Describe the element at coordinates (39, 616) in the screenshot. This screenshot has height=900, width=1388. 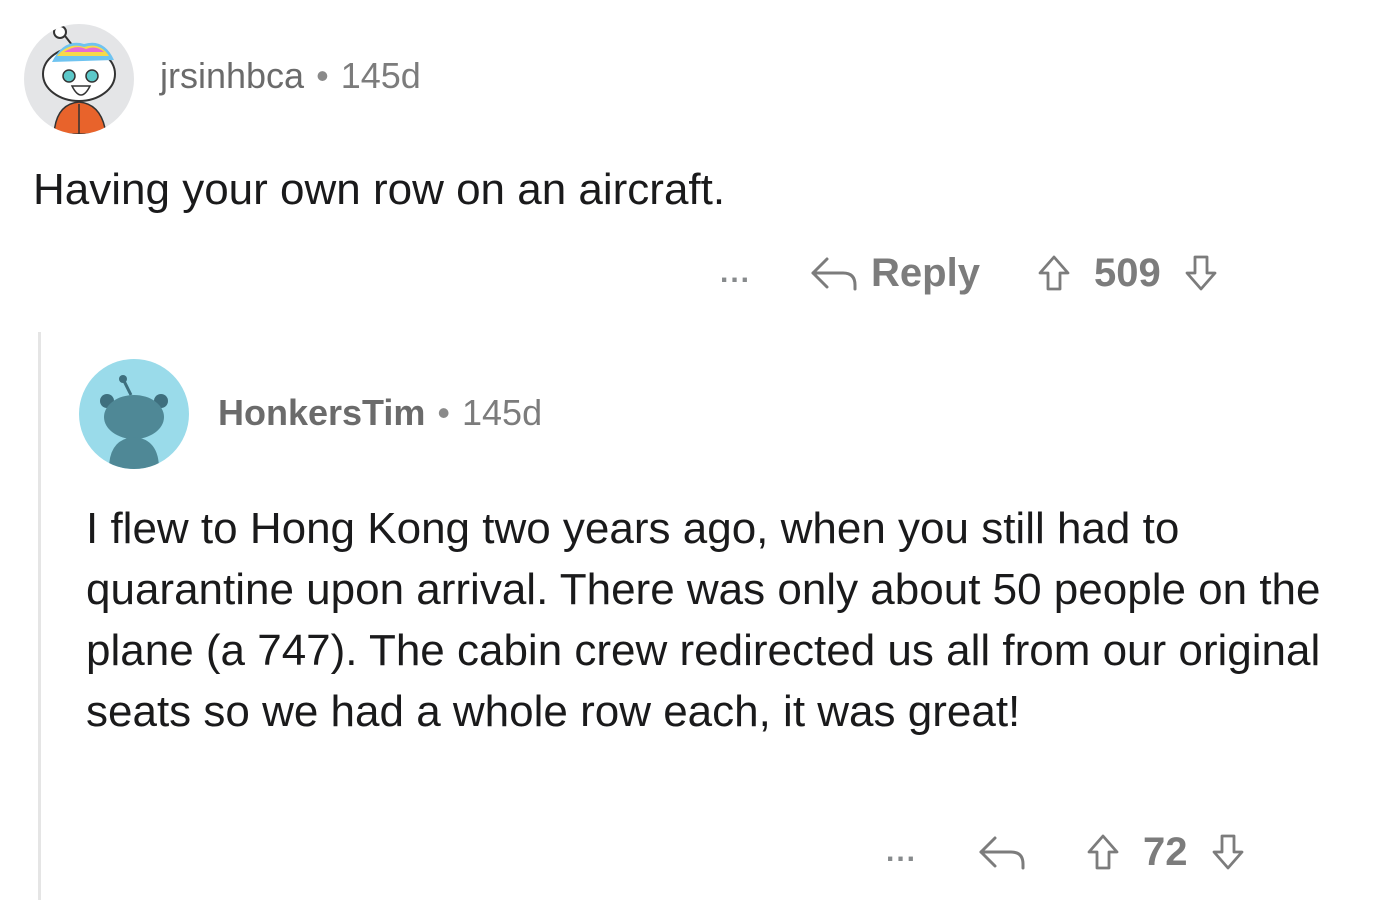
I see `thread-line` at that location.